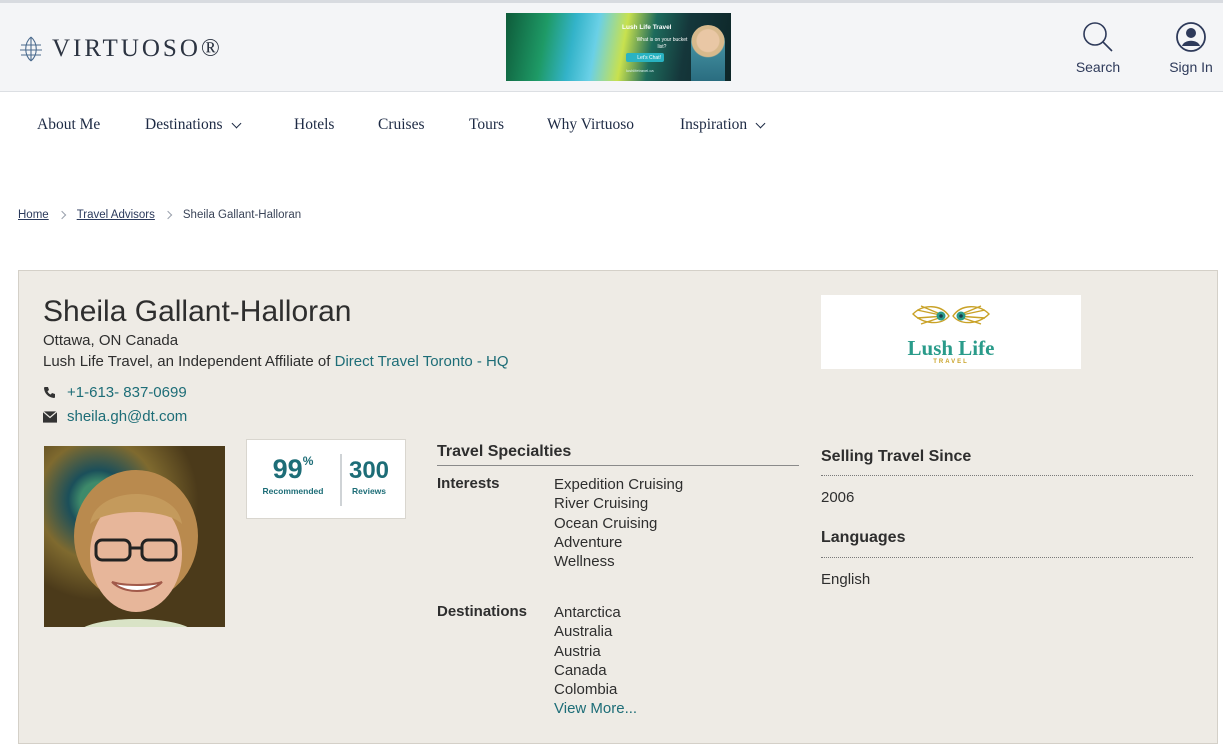  What do you see at coordinates (588, 542) in the screenshot?
I see `list-item: Adventure` at bounding box center [588, 542].